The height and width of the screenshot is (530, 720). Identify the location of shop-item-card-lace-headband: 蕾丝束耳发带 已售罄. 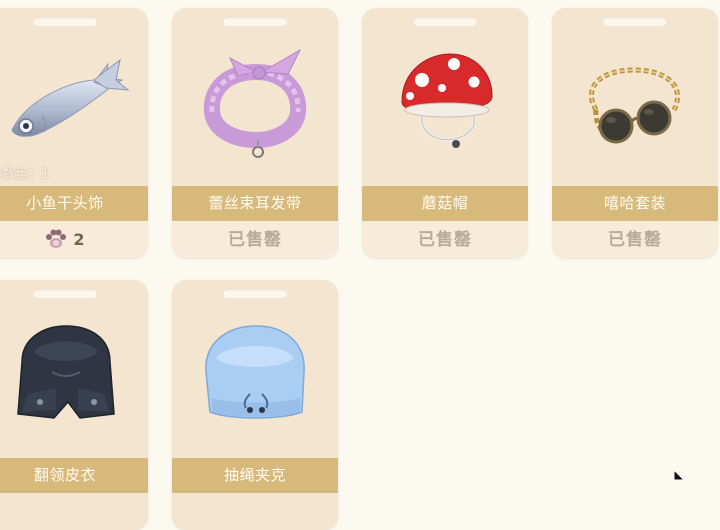
(255, 133).